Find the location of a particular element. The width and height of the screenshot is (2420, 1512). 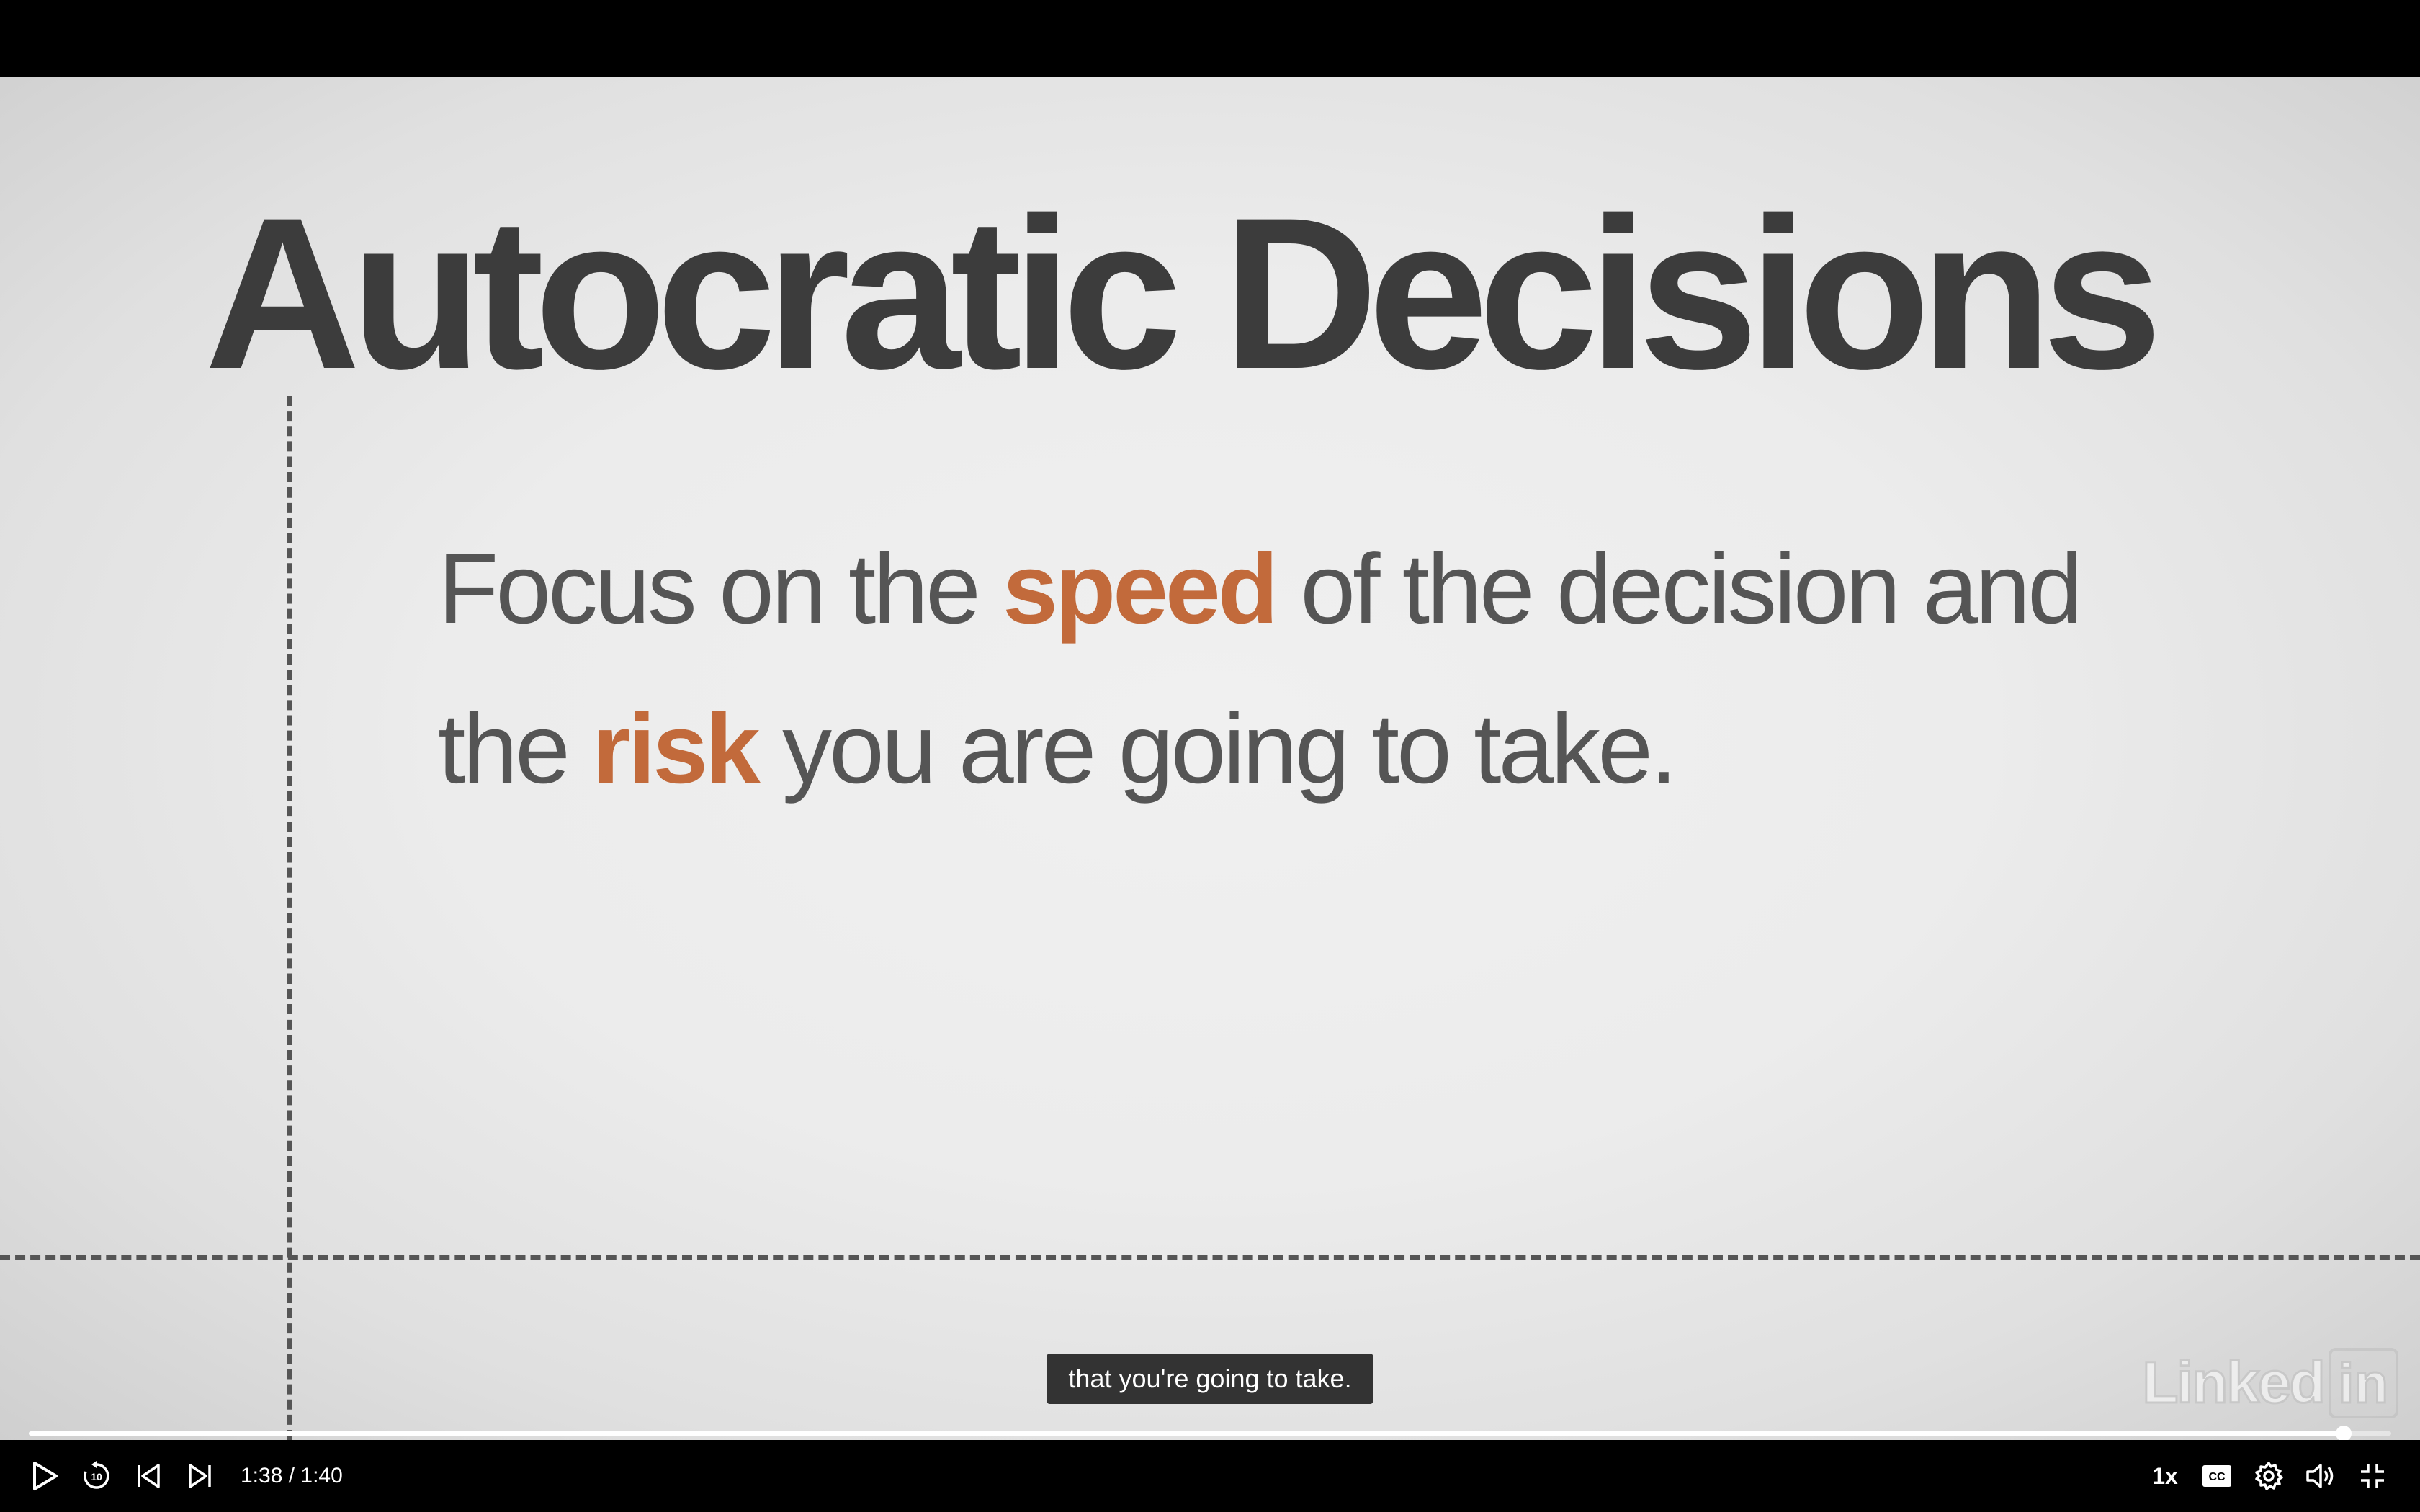

closed-captions-button: CC is located at coordinates (2217, 1476).